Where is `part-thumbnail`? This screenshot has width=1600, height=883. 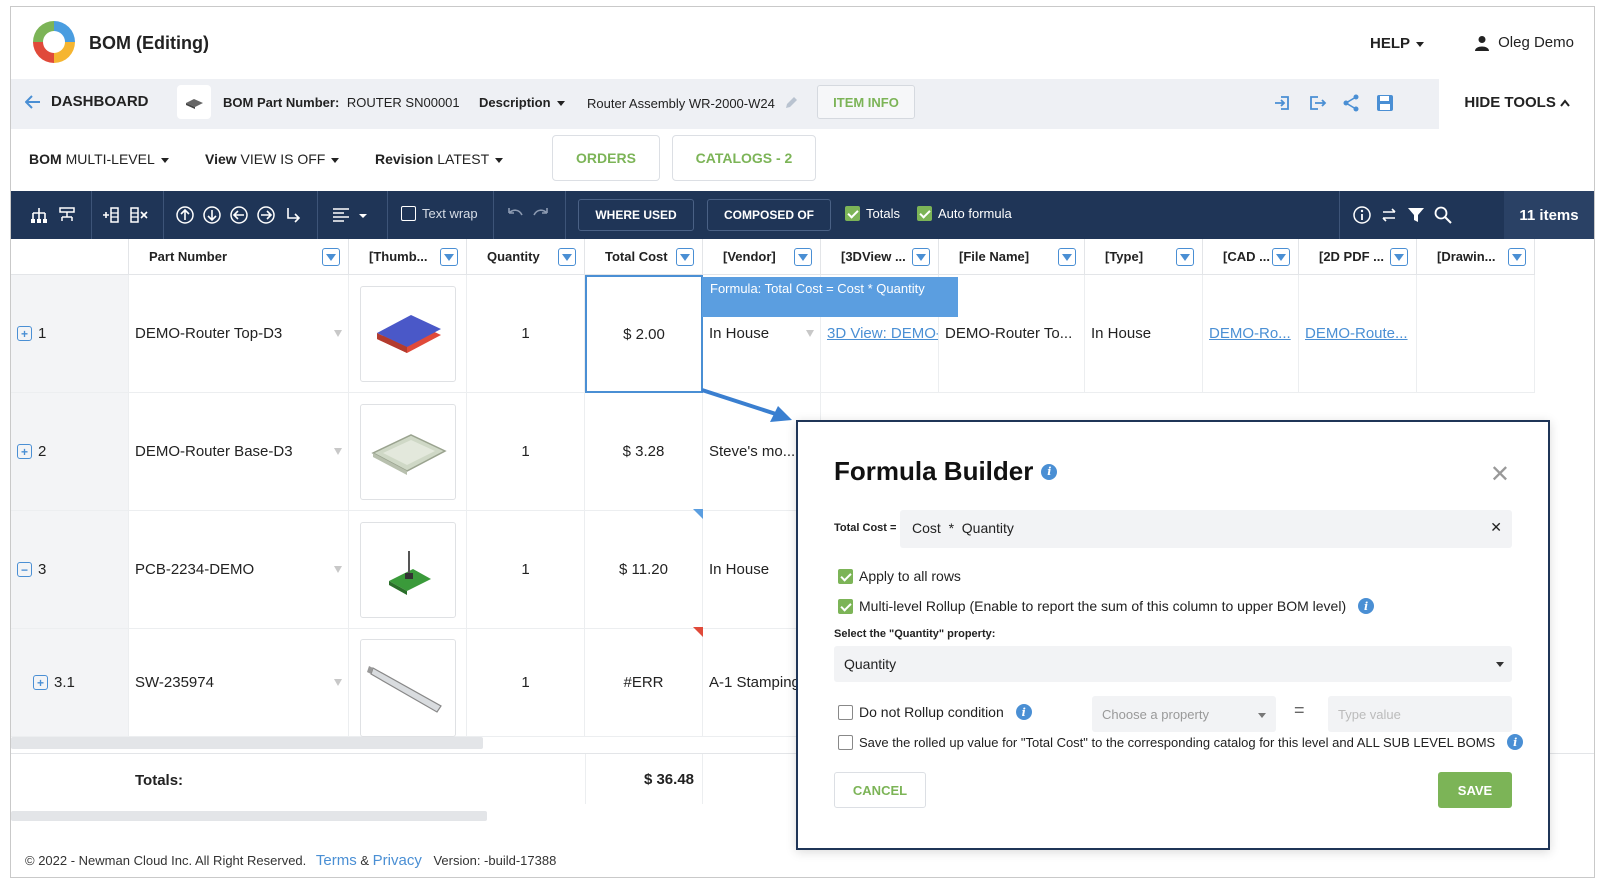 part-thumbnail is located at coordinates (194, 102).